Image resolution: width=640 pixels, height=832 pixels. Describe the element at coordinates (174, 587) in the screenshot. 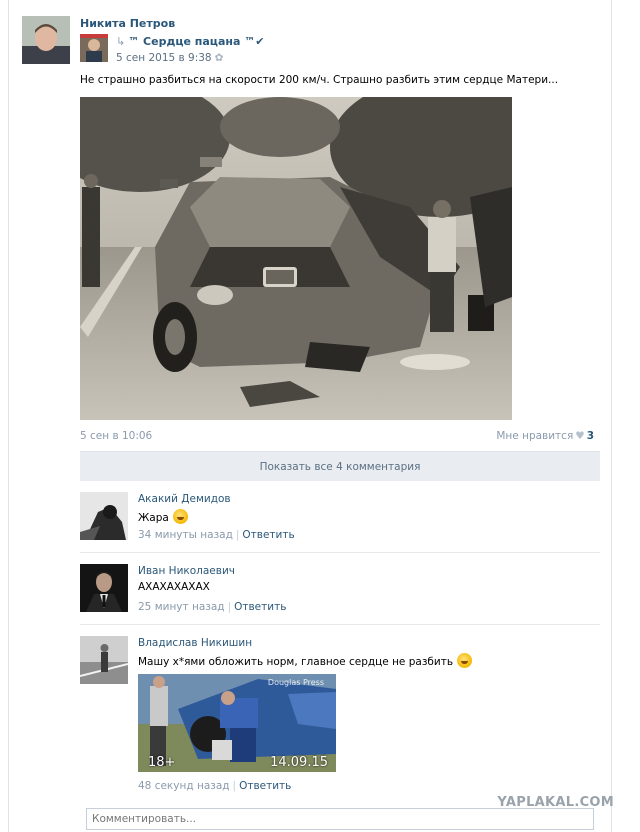

I see `comment-text: АХАХАХАХАХ` at that location.